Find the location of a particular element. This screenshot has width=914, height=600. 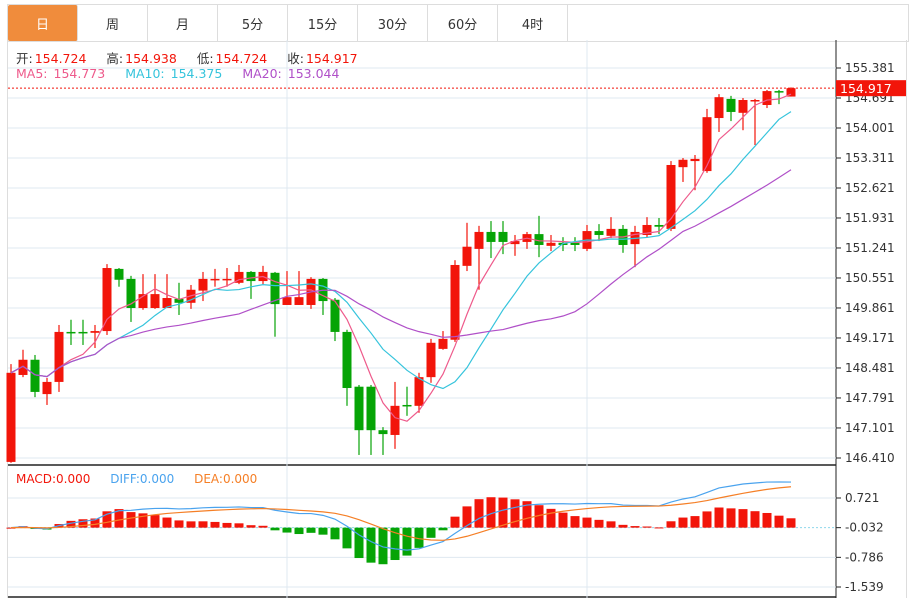

low-label: 低: is located at coordinates (205, 58).